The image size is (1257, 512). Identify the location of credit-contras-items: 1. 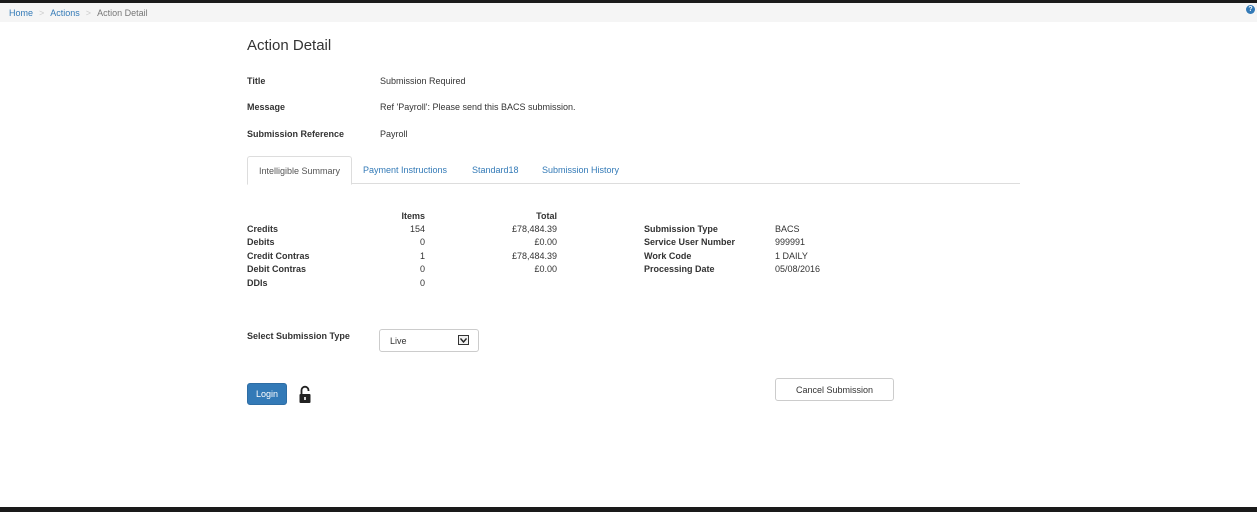
(422, 256).